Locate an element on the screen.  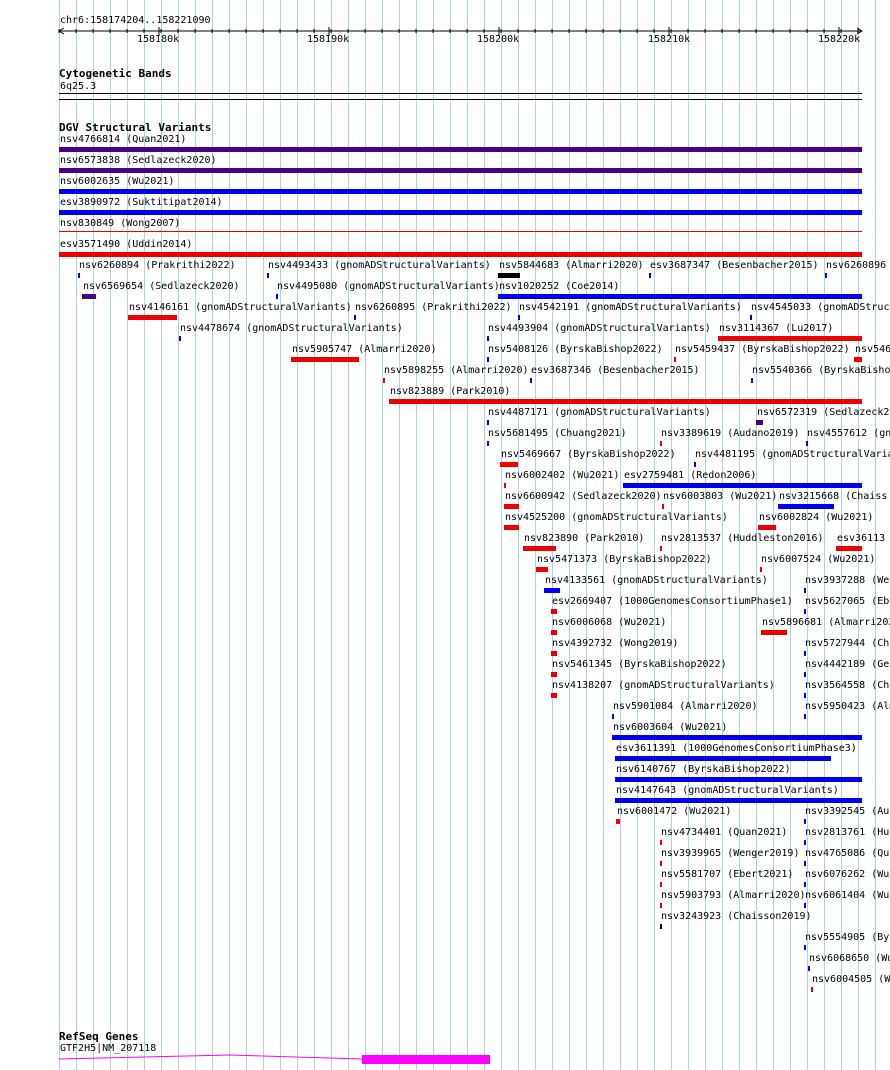
dgv-feature-label: nsv6003604 (Wu2021) is located at coordinates (670, 727).